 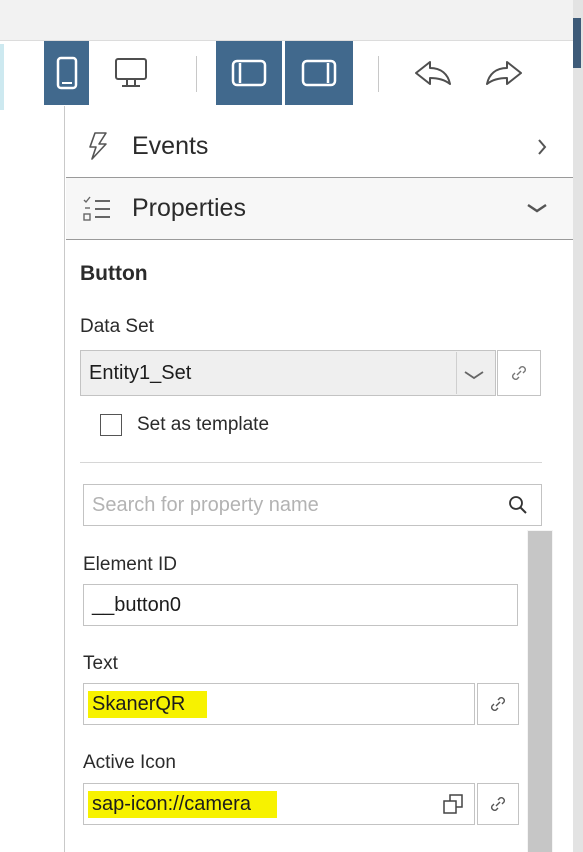 I want to click on right-edge-scroll-handle, so click(x=577, y=43).